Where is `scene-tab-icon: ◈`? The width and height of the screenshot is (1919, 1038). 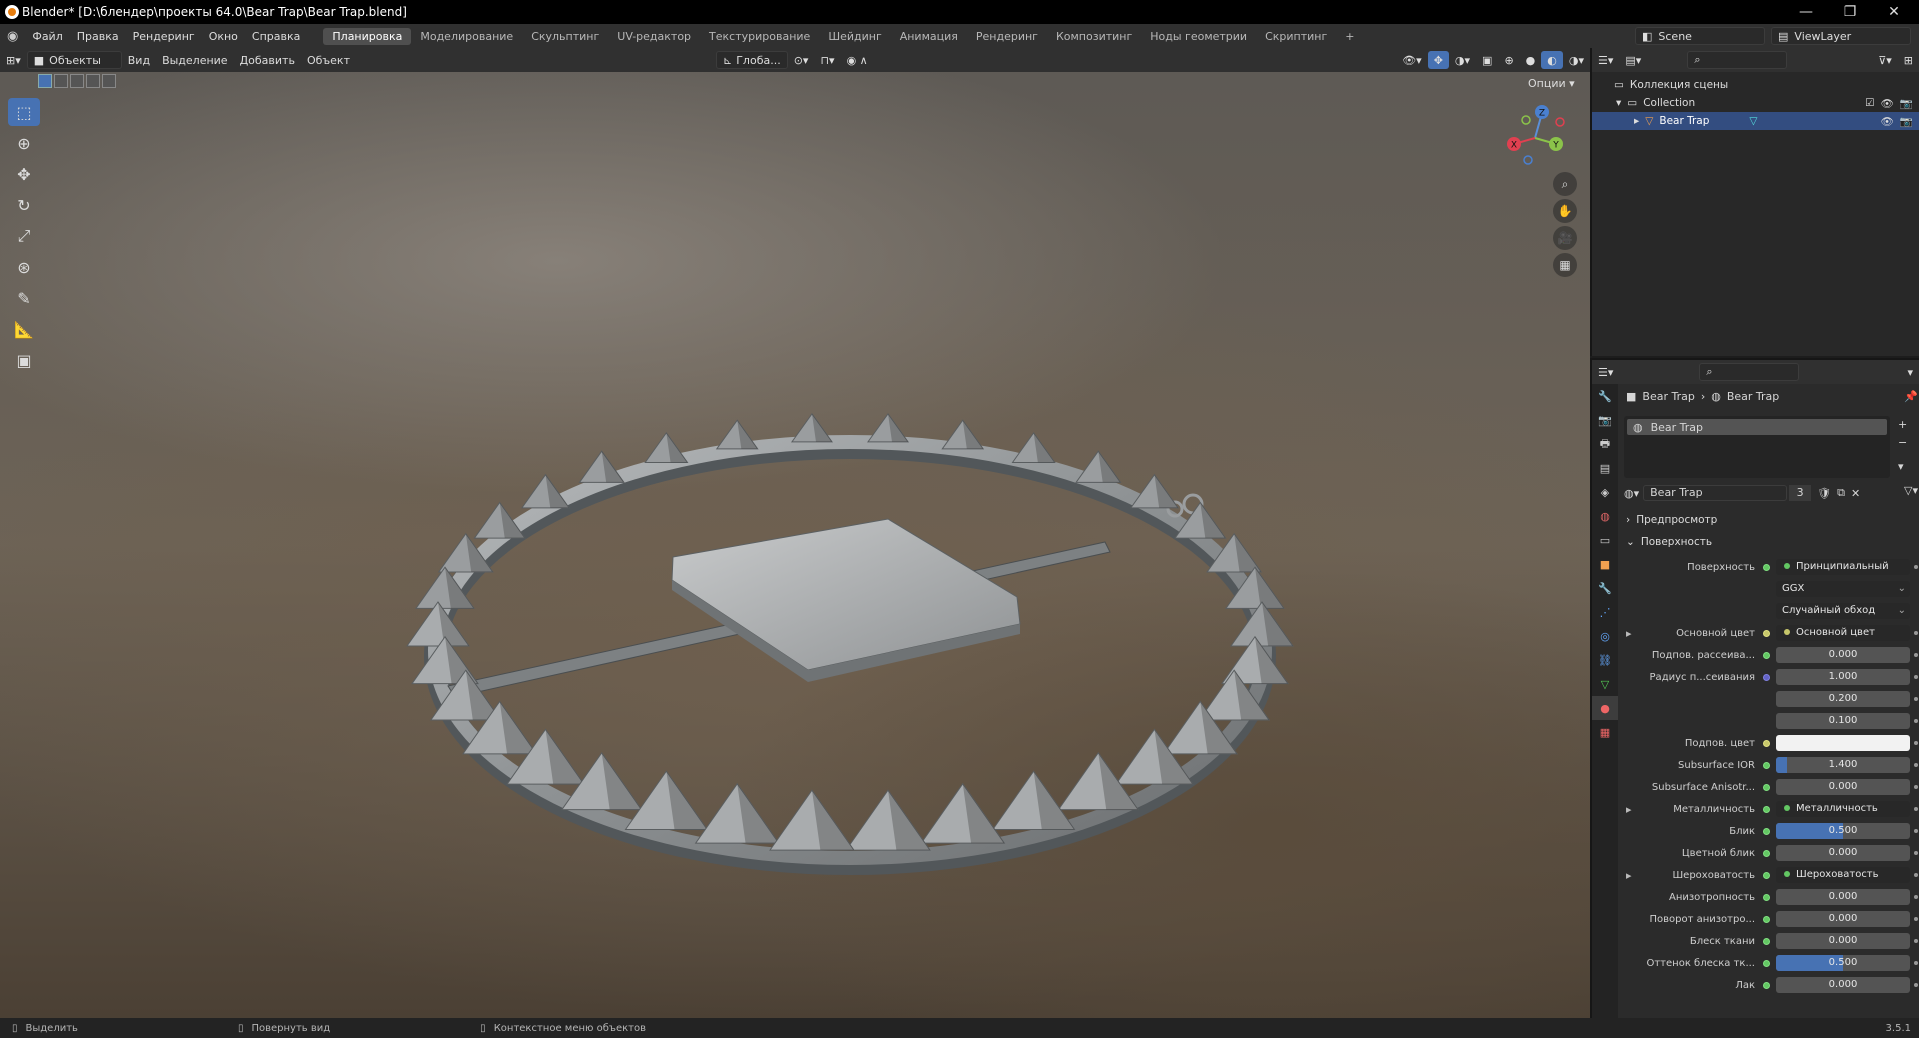 scene-tab-icon: ◈ is located at coordinates (1605, 492).